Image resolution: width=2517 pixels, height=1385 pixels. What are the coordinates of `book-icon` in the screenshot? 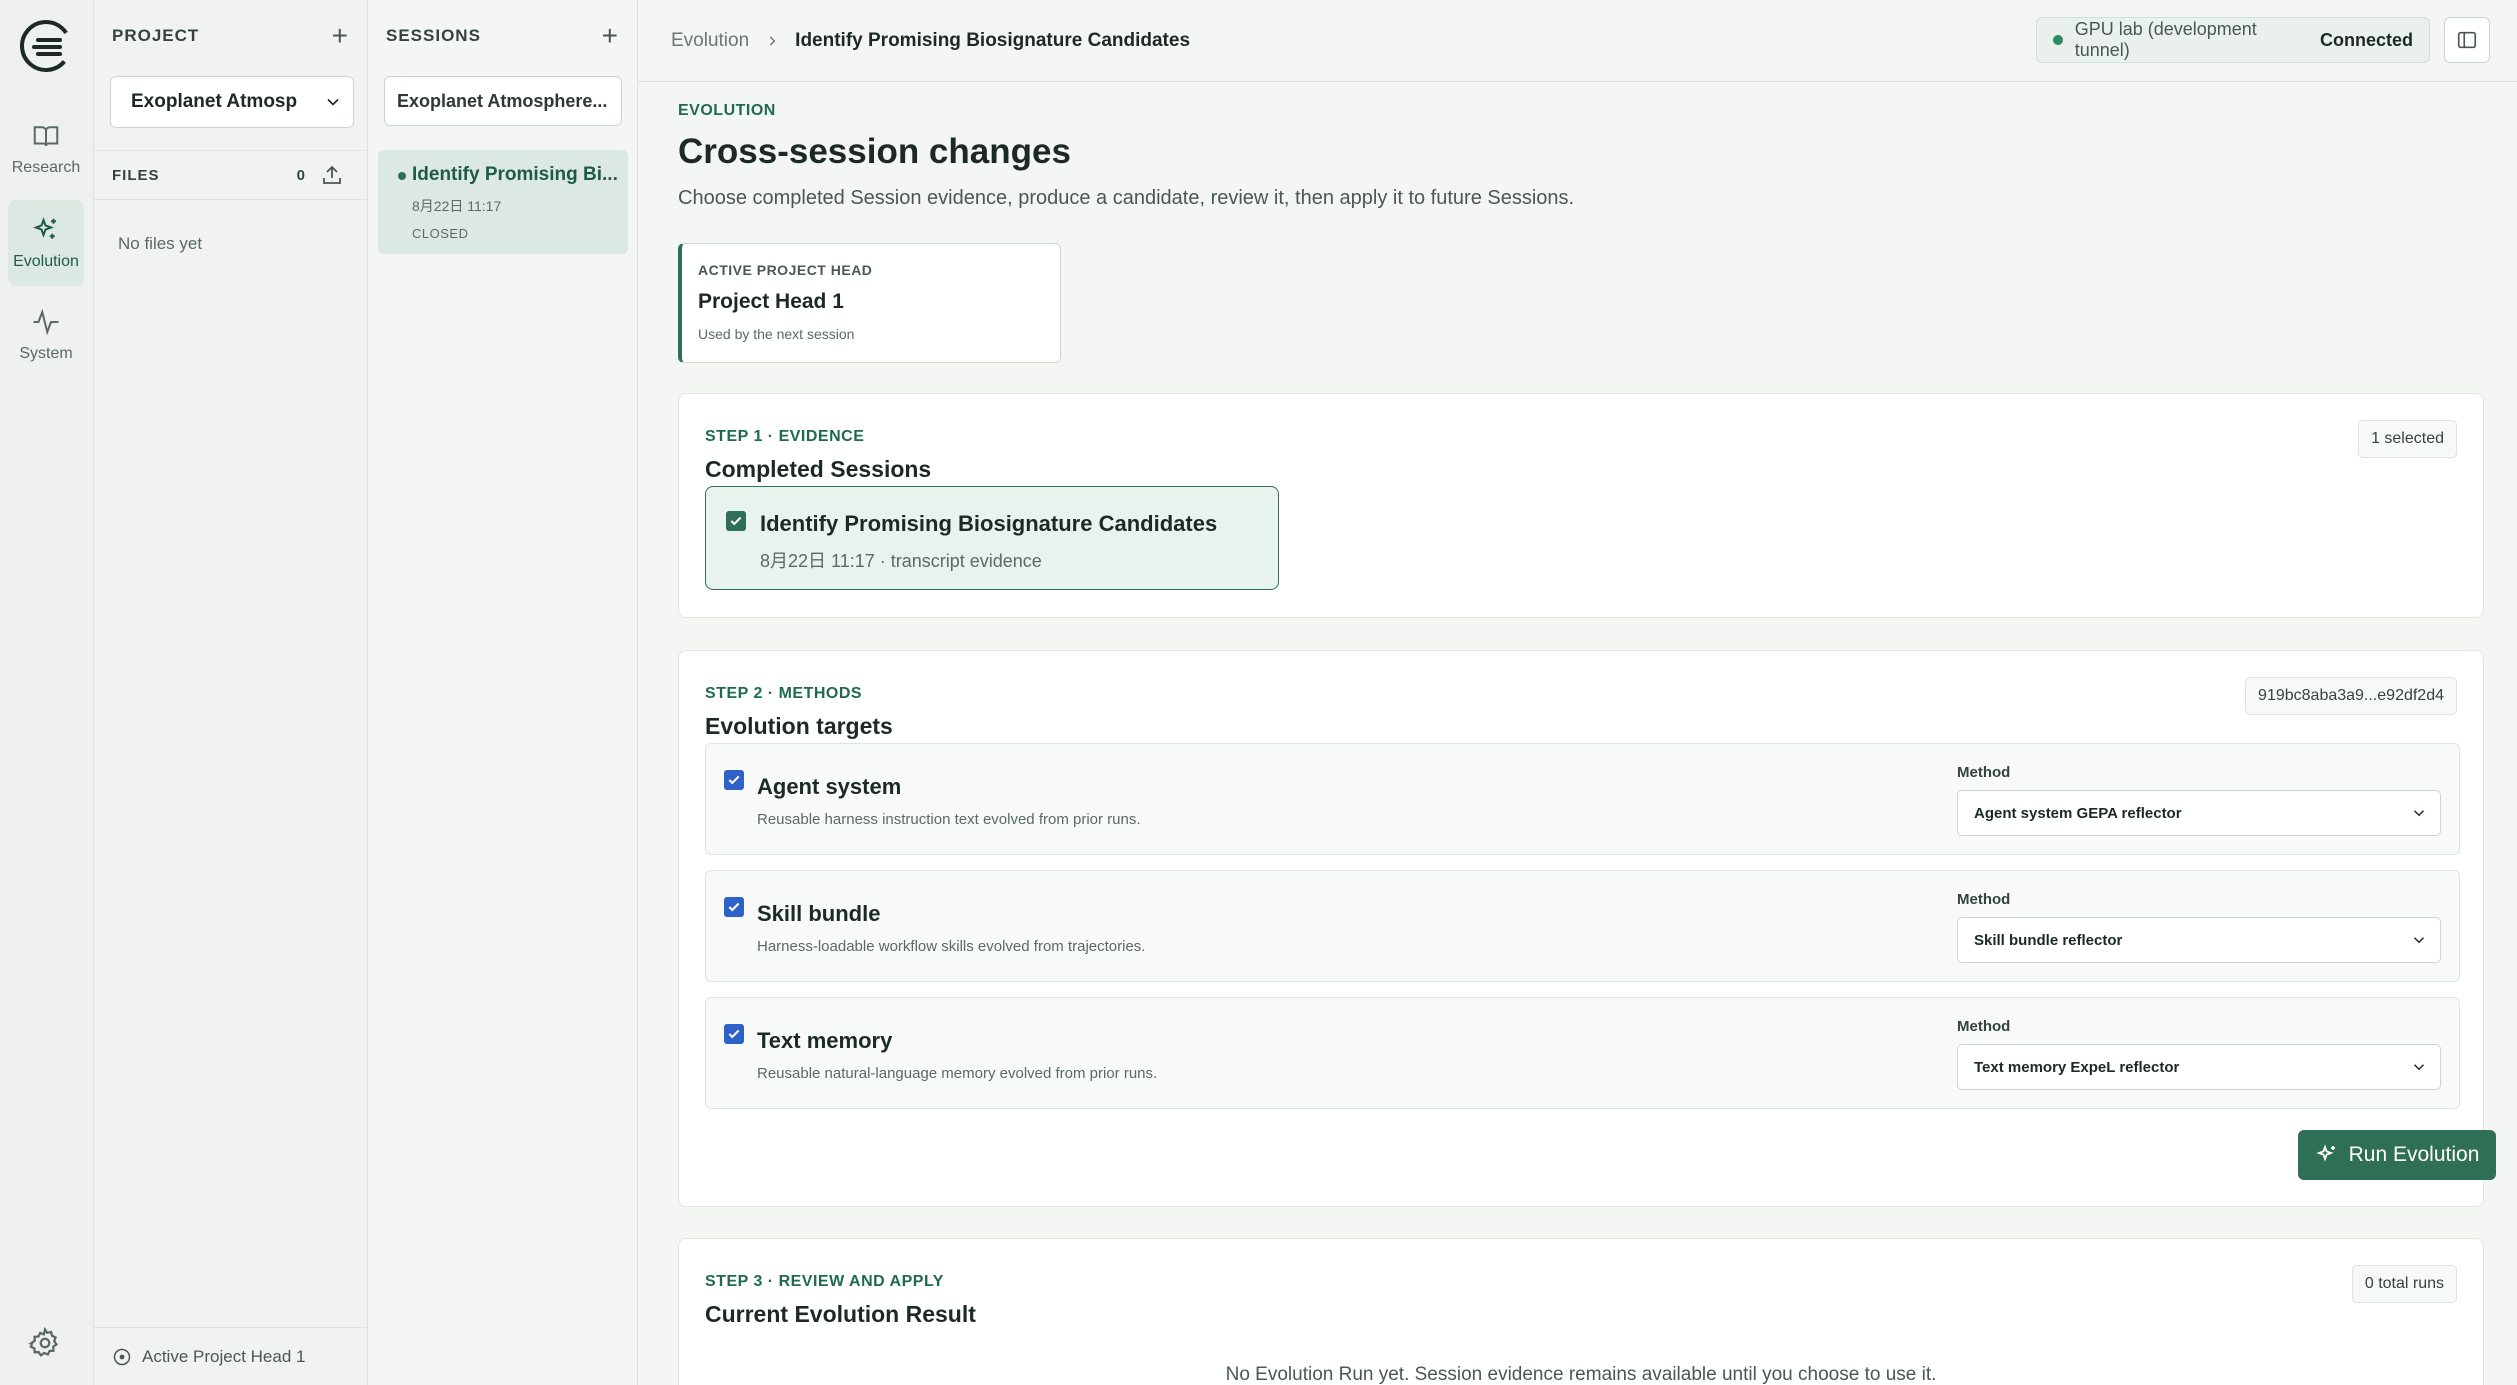 It's located at (46, 136).